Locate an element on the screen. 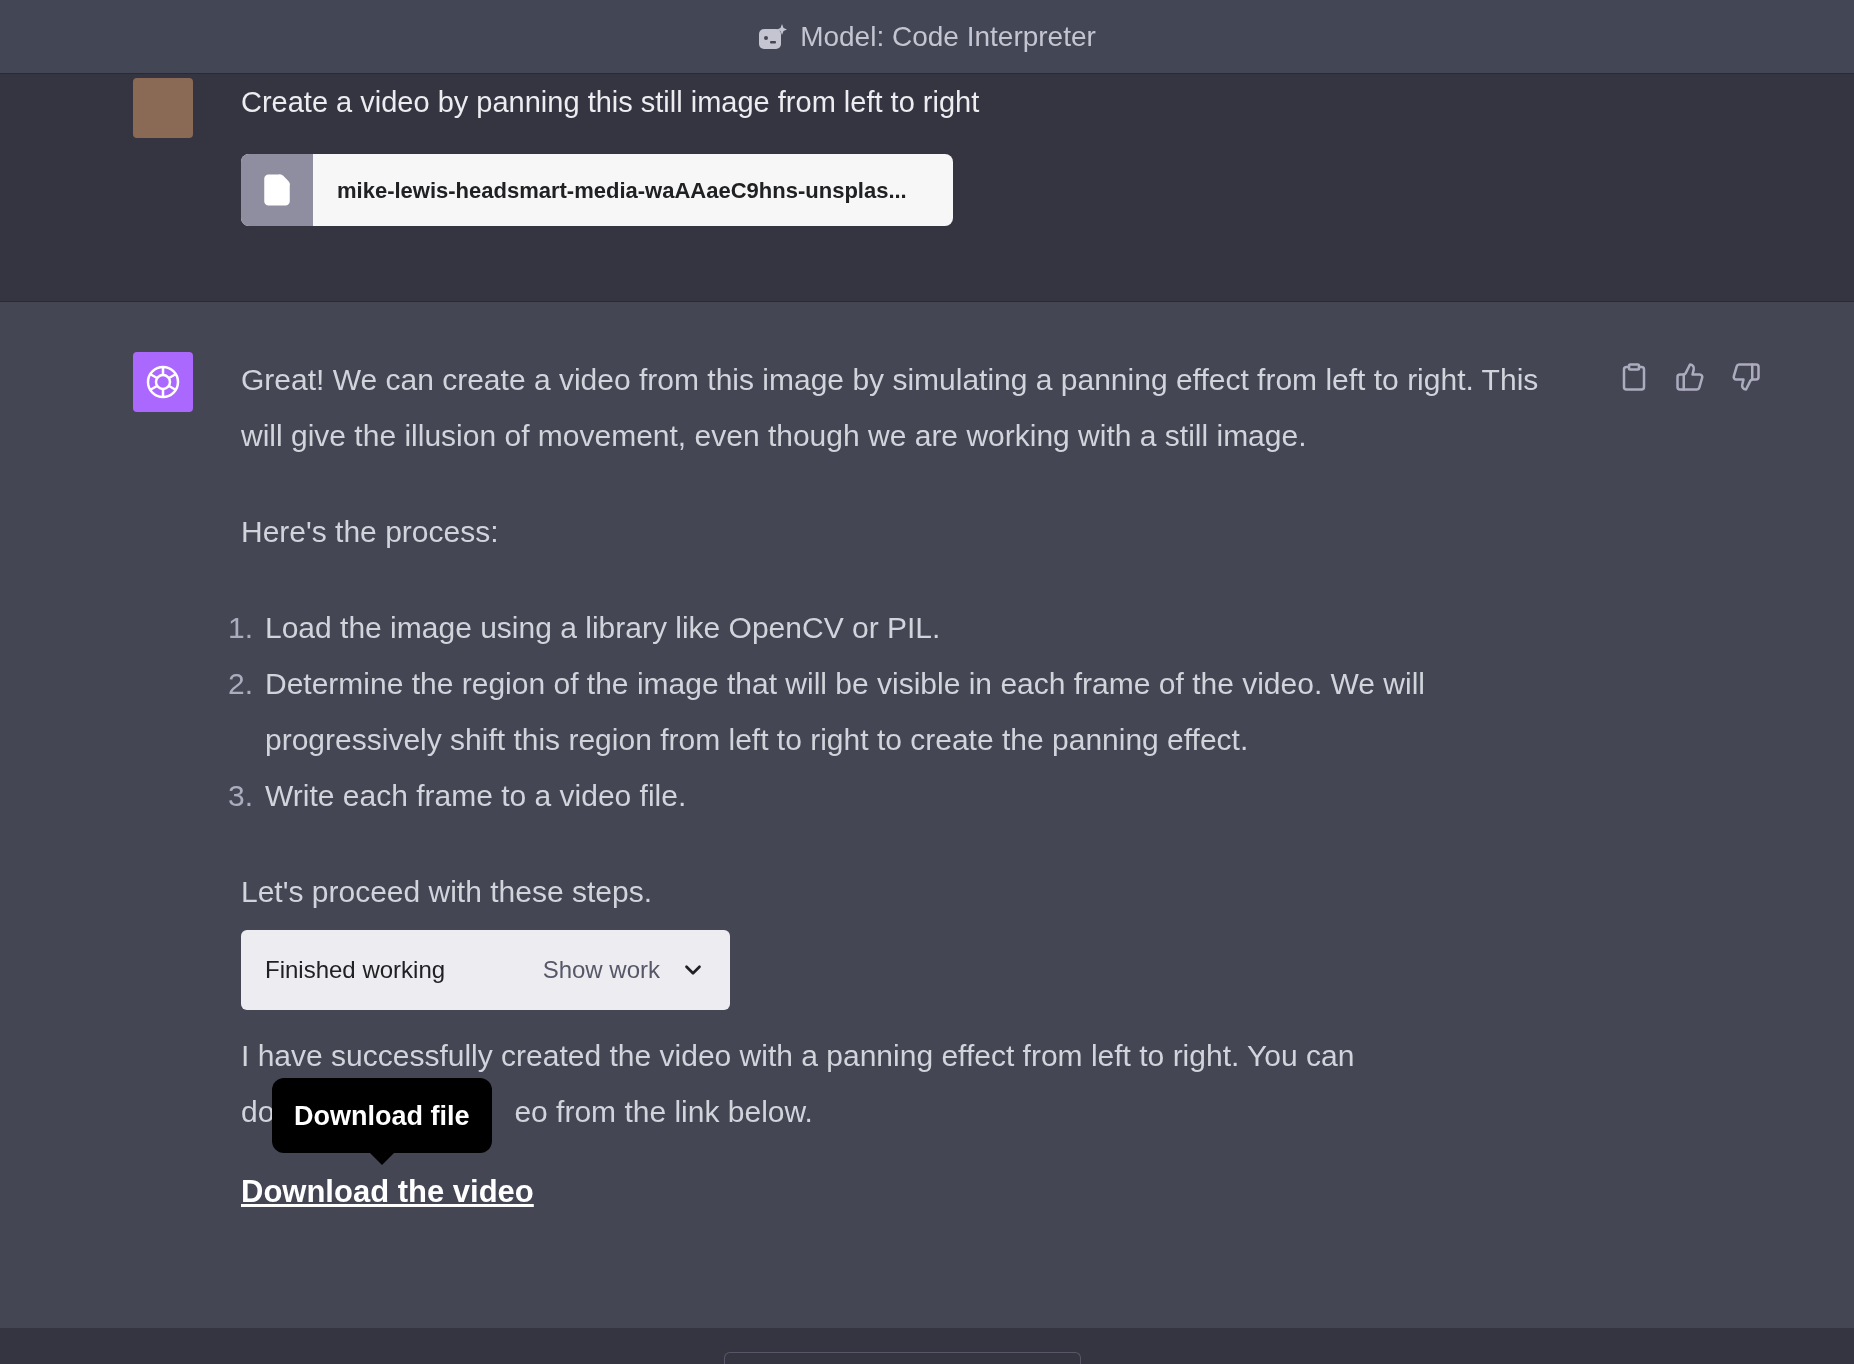  result-text-start: do is located at coordinates (258, 1112).